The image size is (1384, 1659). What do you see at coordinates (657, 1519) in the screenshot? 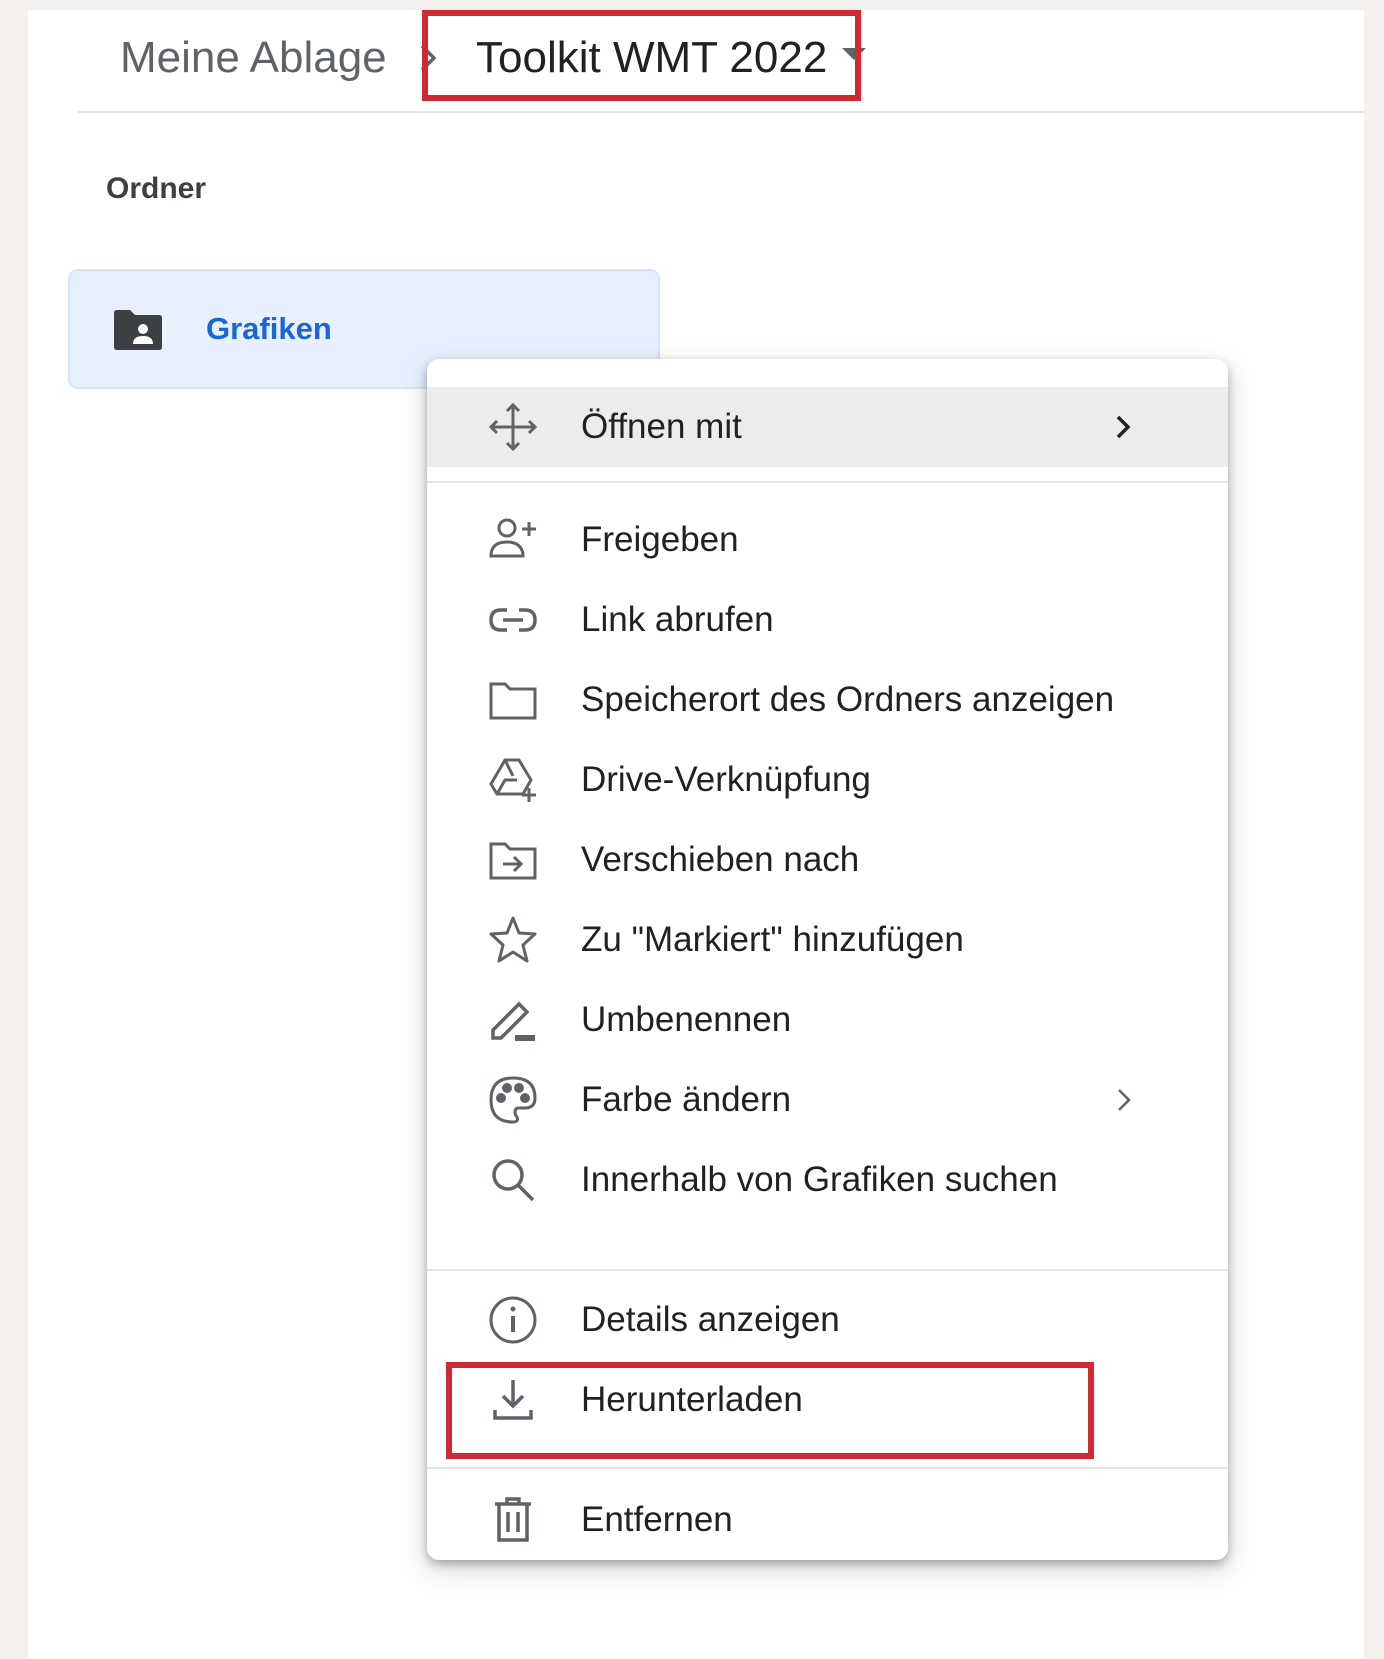
I see `menu-item-label: Entfernen` at bounding box center [657, 1519].